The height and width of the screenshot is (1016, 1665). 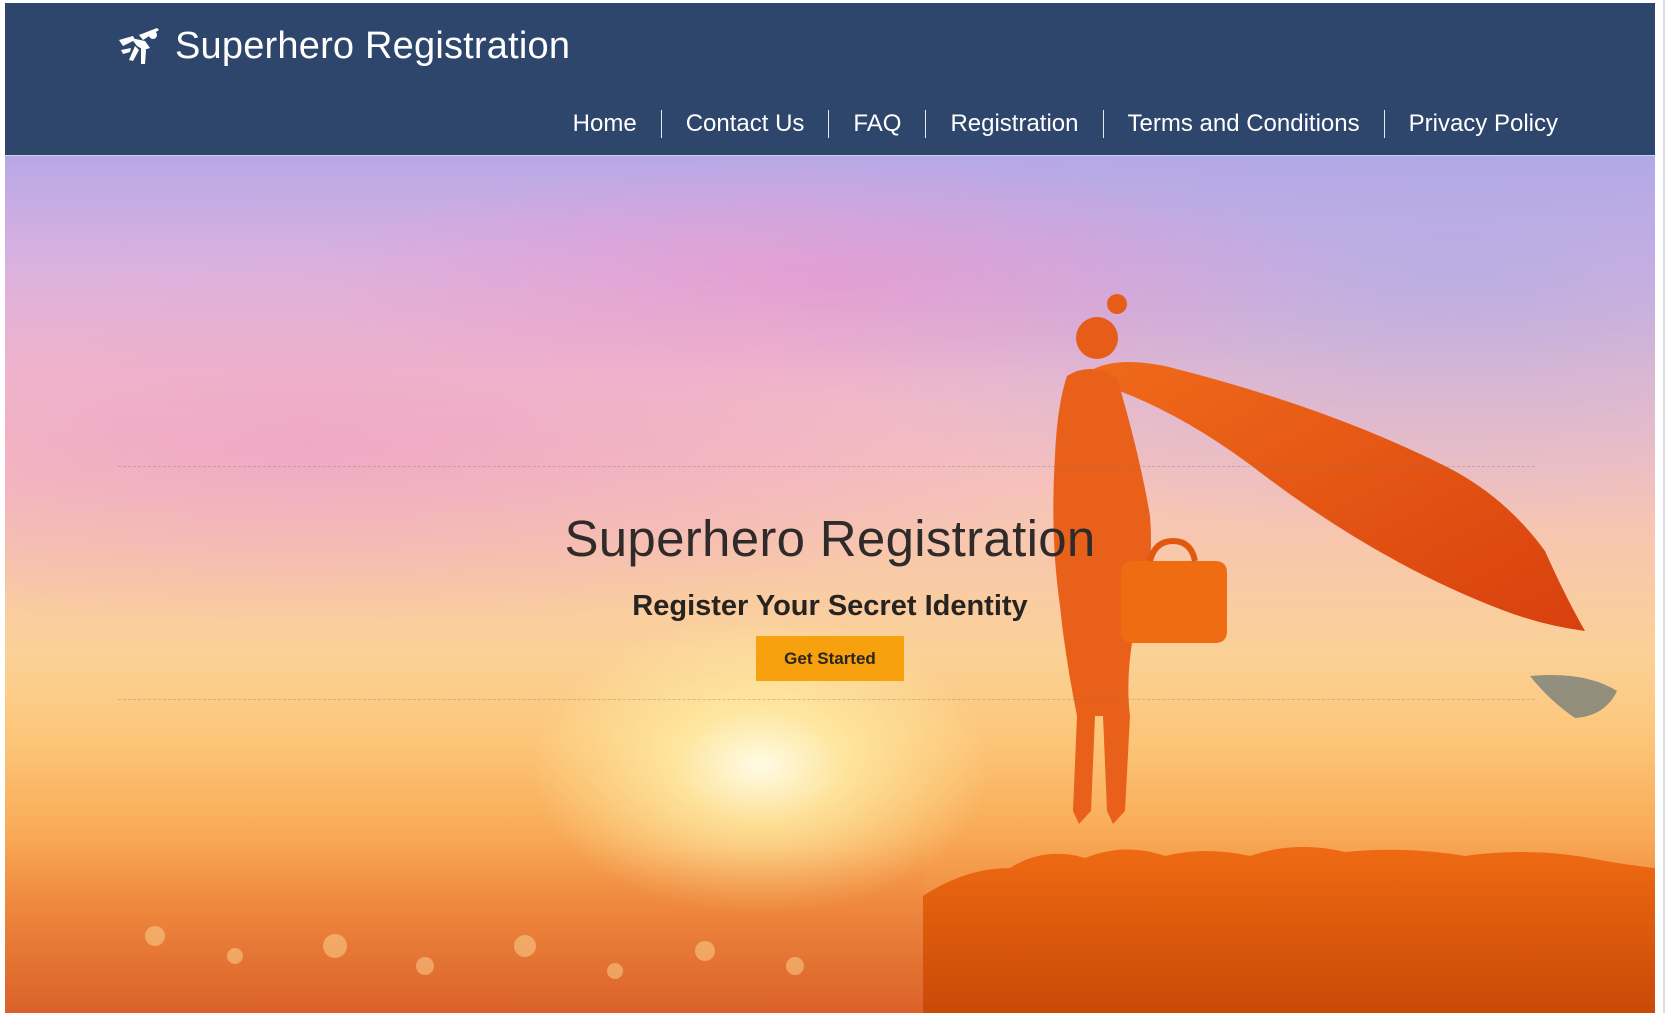 I want to click on nav-registration-link: Registration, so click(x=1014, y=124).